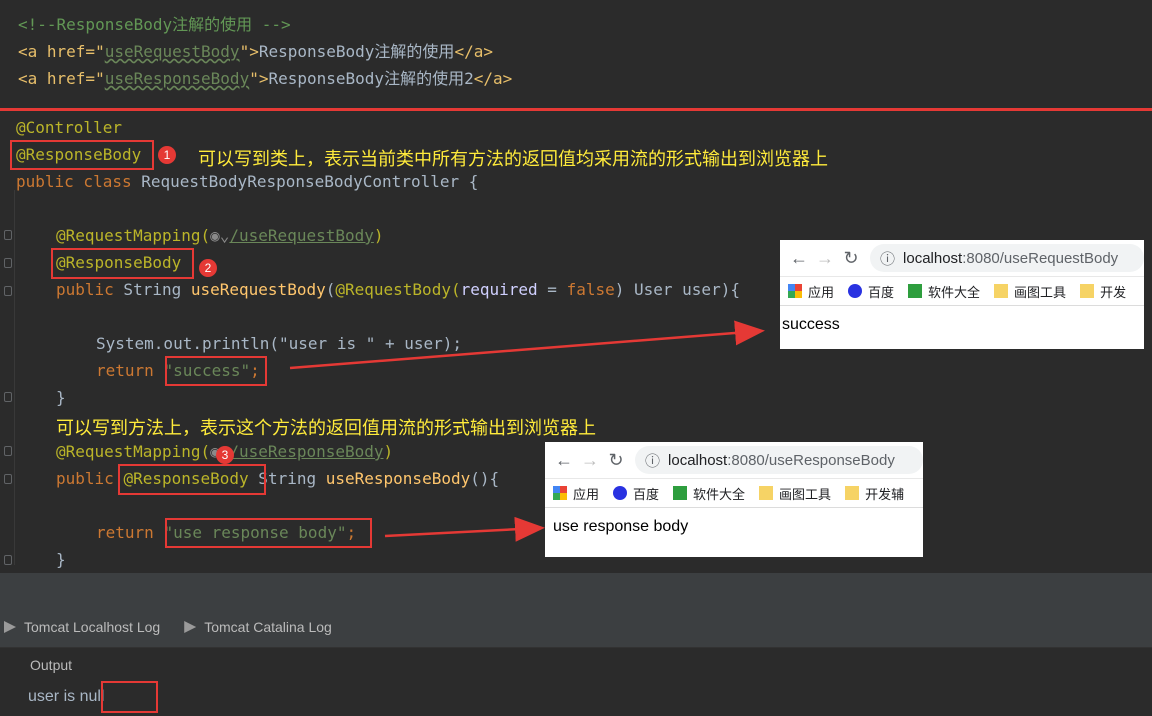  I want to click on tab-tomcat-localhost-log: Tomcat Localhost Log, so click(82, 627).